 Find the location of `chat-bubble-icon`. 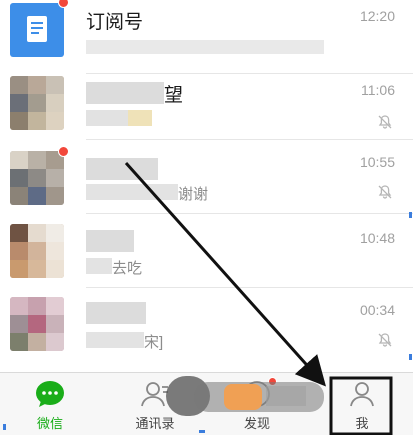

chat-bubble-icon is located at coordinates (50, 394).